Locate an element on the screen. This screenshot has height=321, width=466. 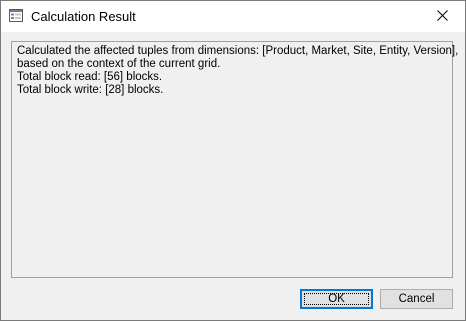
cancel-button-label: Cancel is located at coordinates (416, 299).